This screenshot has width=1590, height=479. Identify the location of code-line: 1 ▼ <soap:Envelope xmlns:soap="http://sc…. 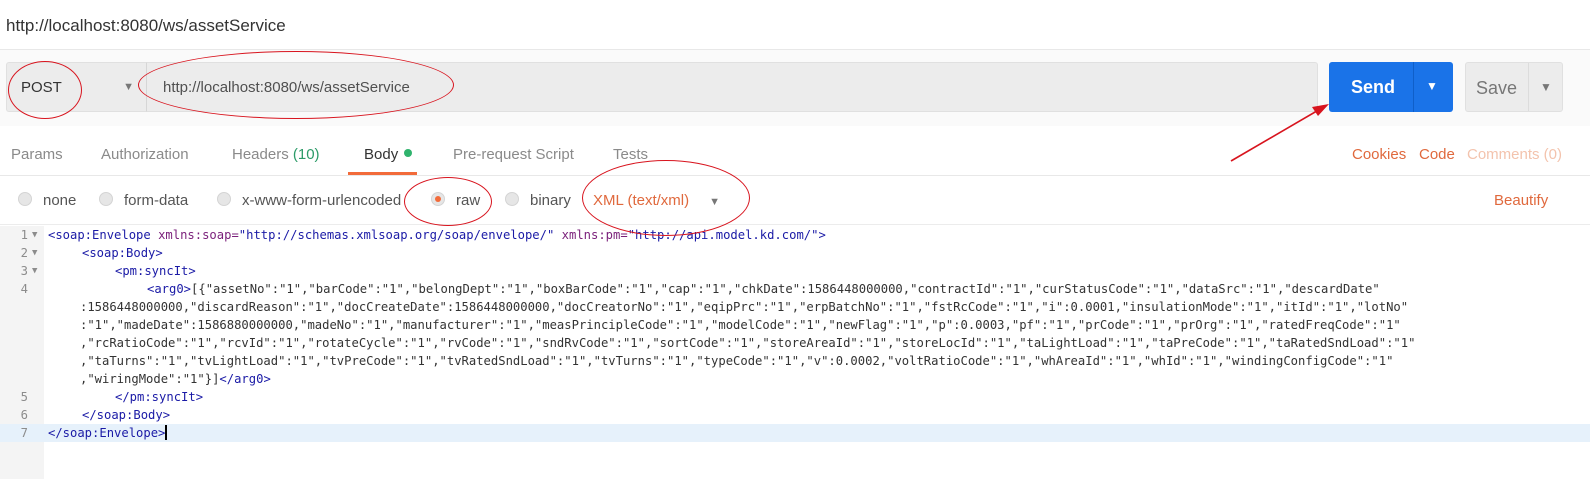
(795, 235).